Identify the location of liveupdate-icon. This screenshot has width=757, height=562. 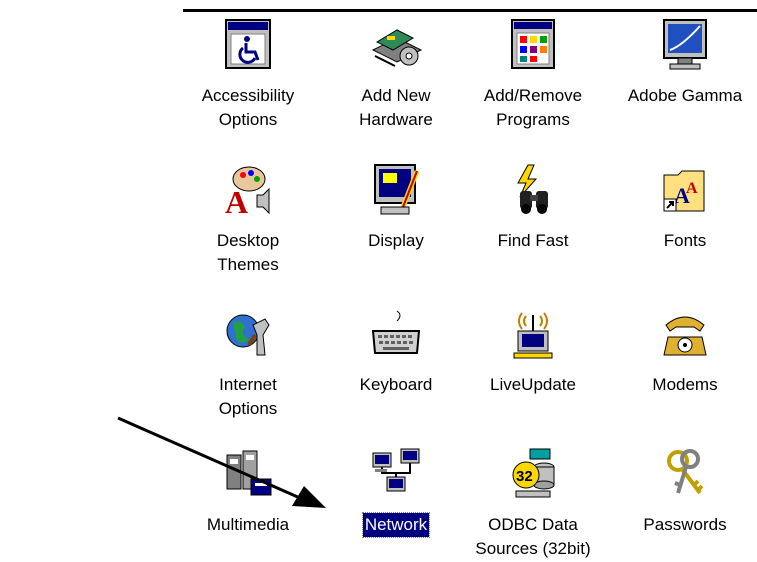
(533, 335).